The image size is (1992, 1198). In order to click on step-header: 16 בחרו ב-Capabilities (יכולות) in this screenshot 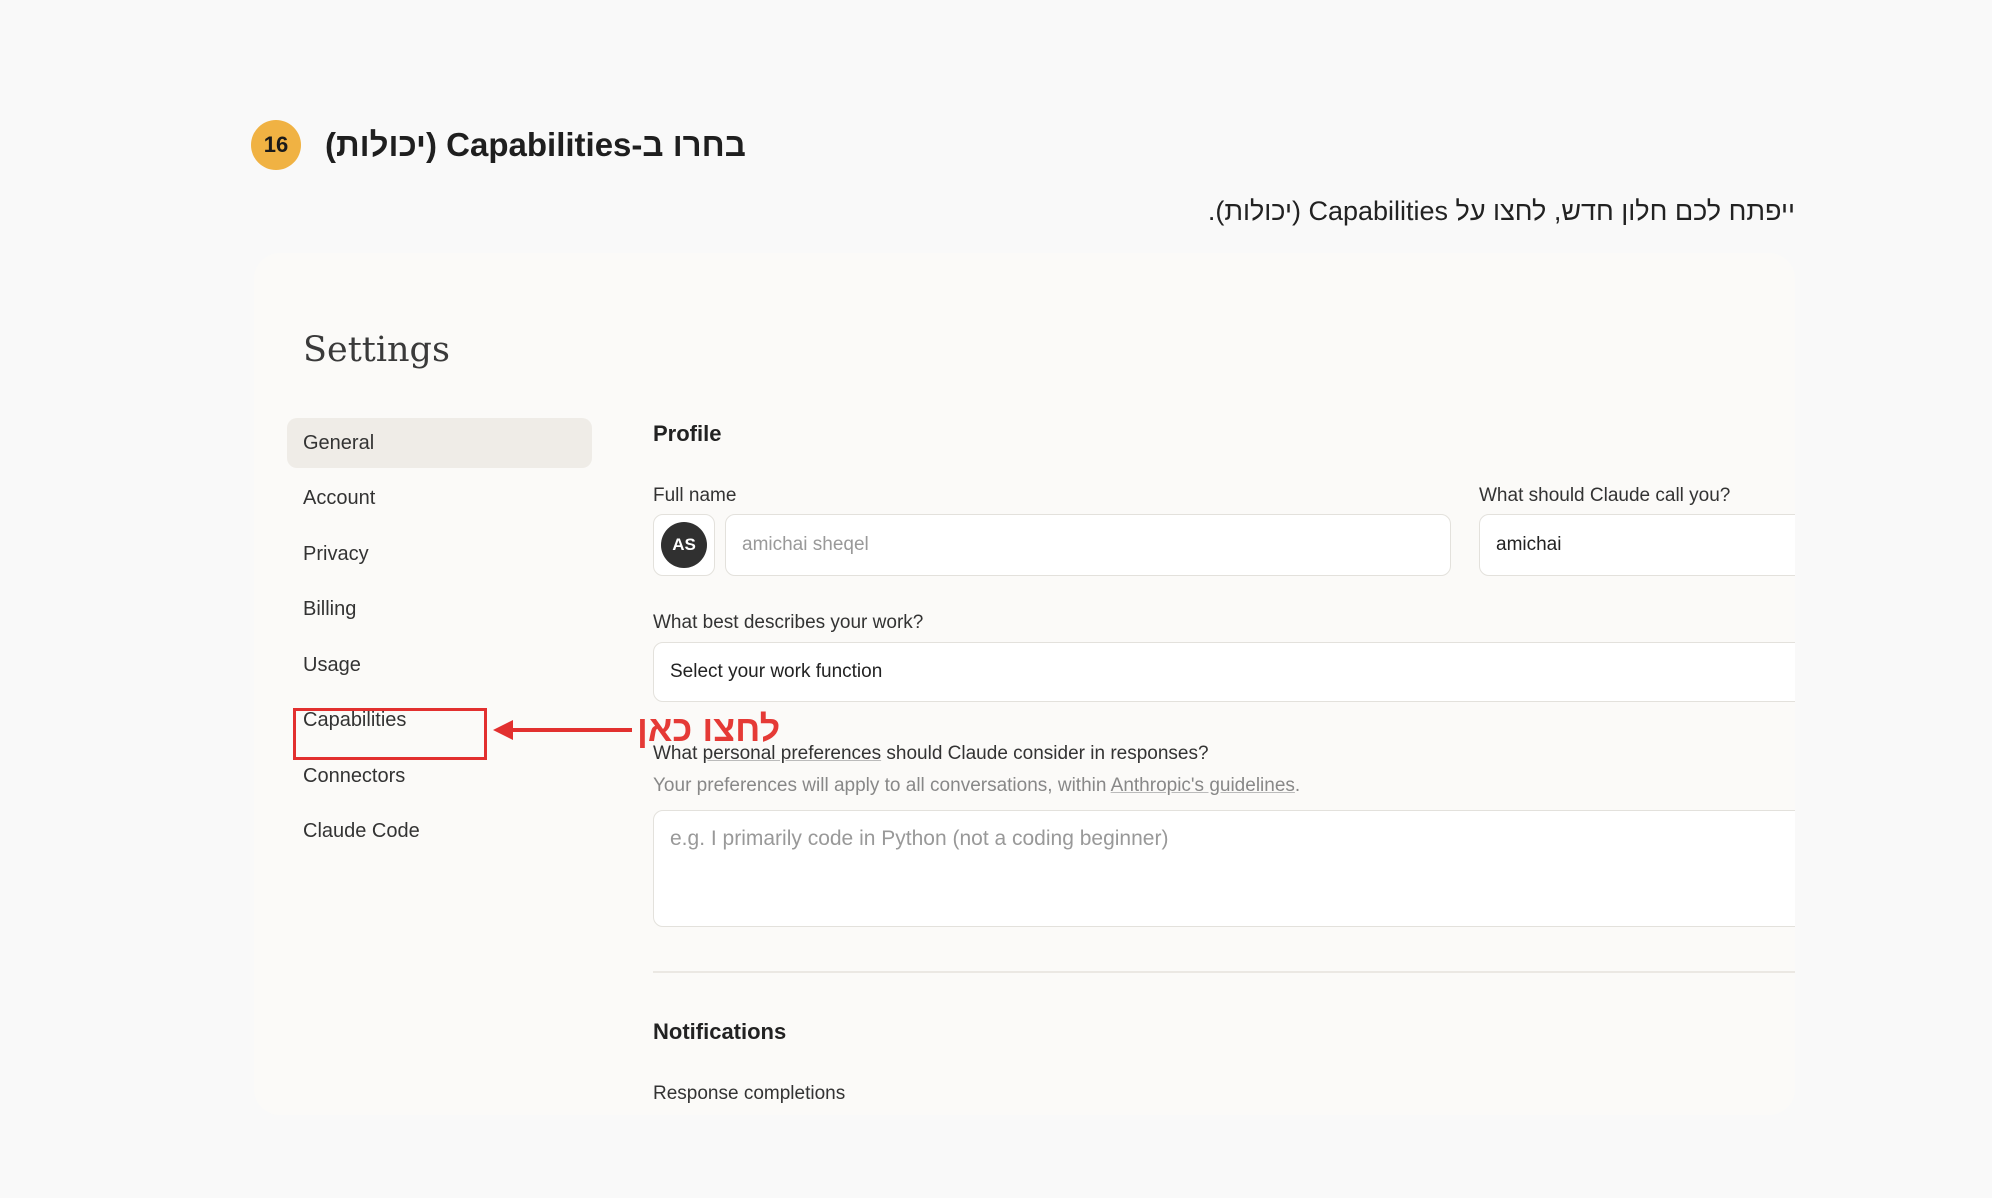, I will do `click(498, 145)`.